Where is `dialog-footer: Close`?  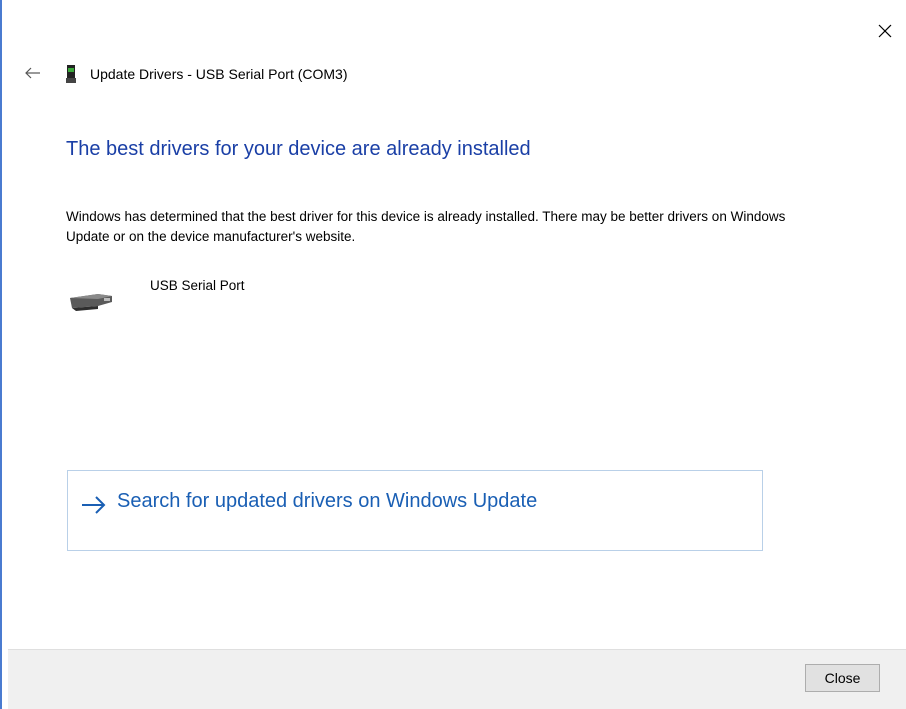
dialog-footer: Close is located at coordinates (457, 679).